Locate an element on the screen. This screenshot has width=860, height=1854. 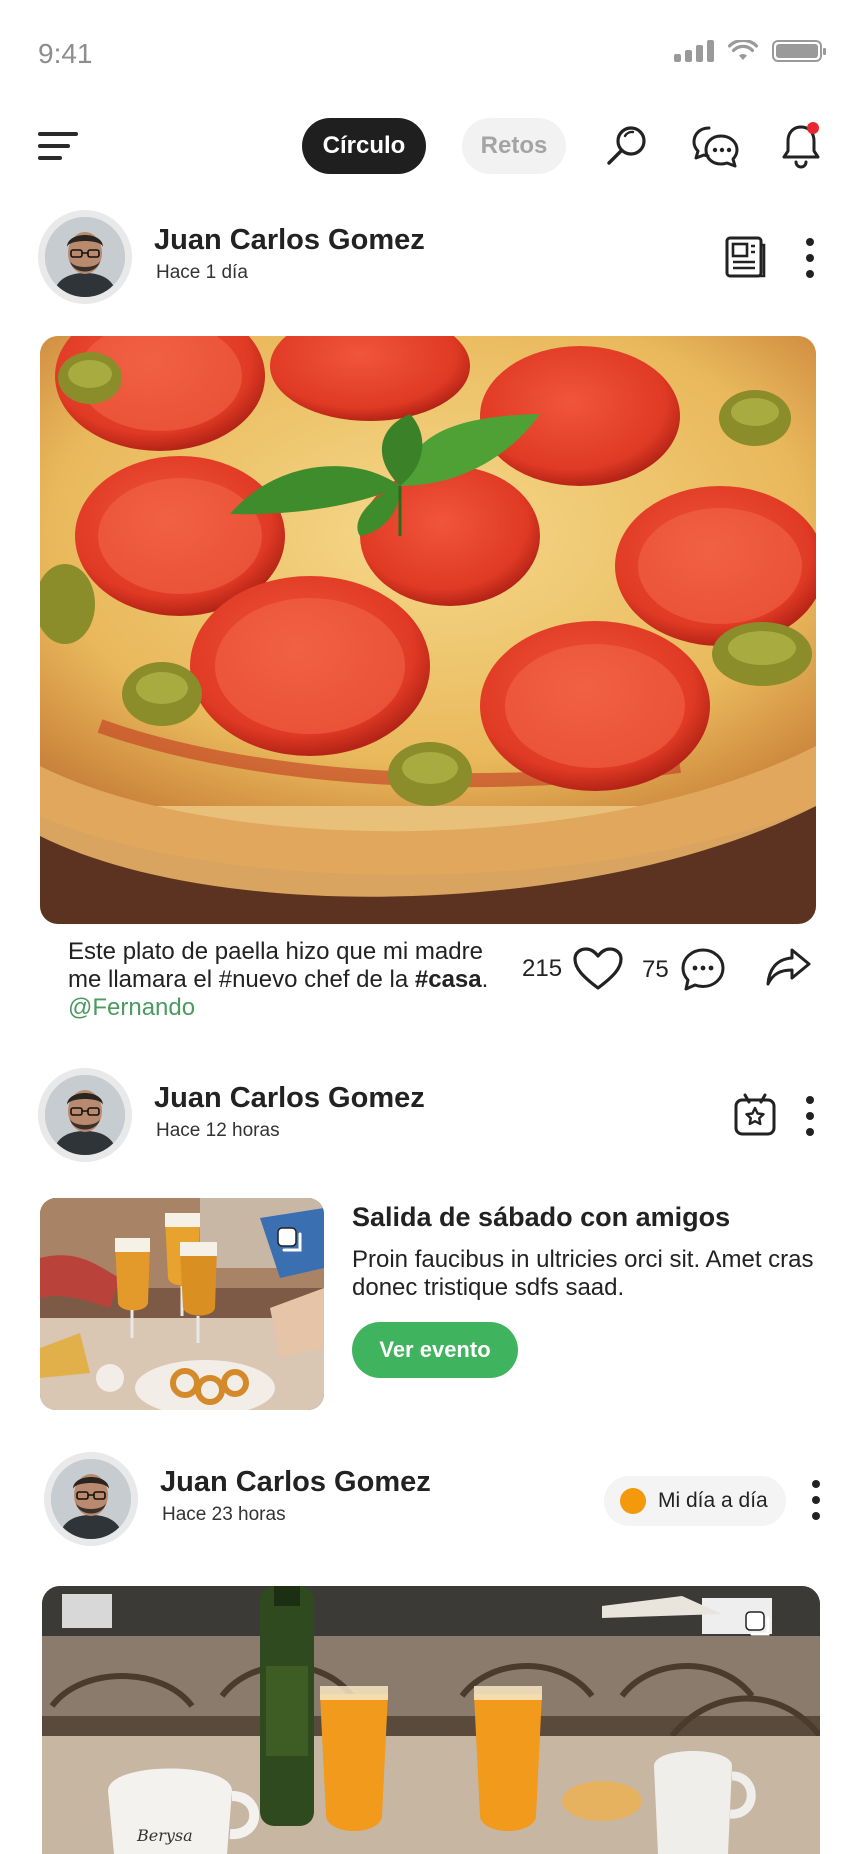
hamburger-menu-icon is located at coordinates (58, 146).